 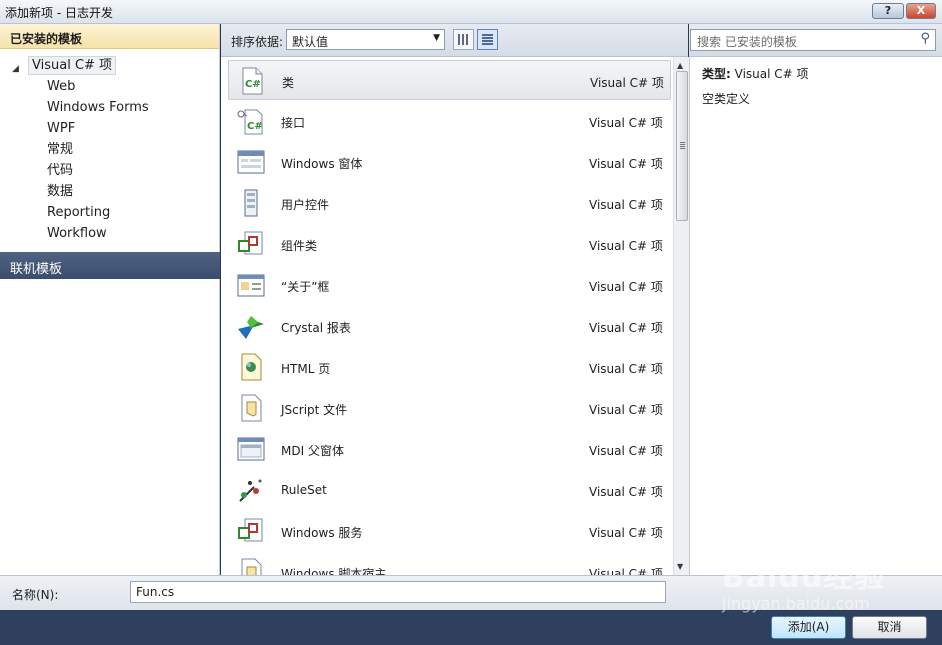 What do you see at coordinates (449, 563) in the screenshot?
I see `template-row: Windows 脚本宿主 Visual C# 项` at bounding box center [449, 563].